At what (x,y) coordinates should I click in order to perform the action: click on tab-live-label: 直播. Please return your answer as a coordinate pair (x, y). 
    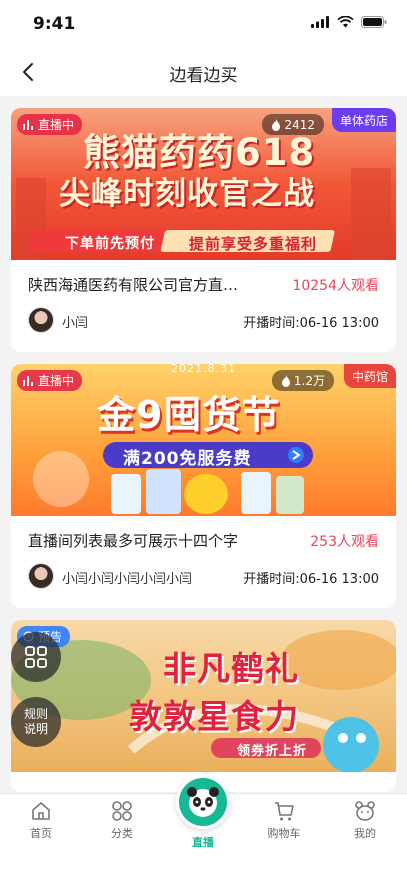
    Looking at the image, I should click on (203, 842).